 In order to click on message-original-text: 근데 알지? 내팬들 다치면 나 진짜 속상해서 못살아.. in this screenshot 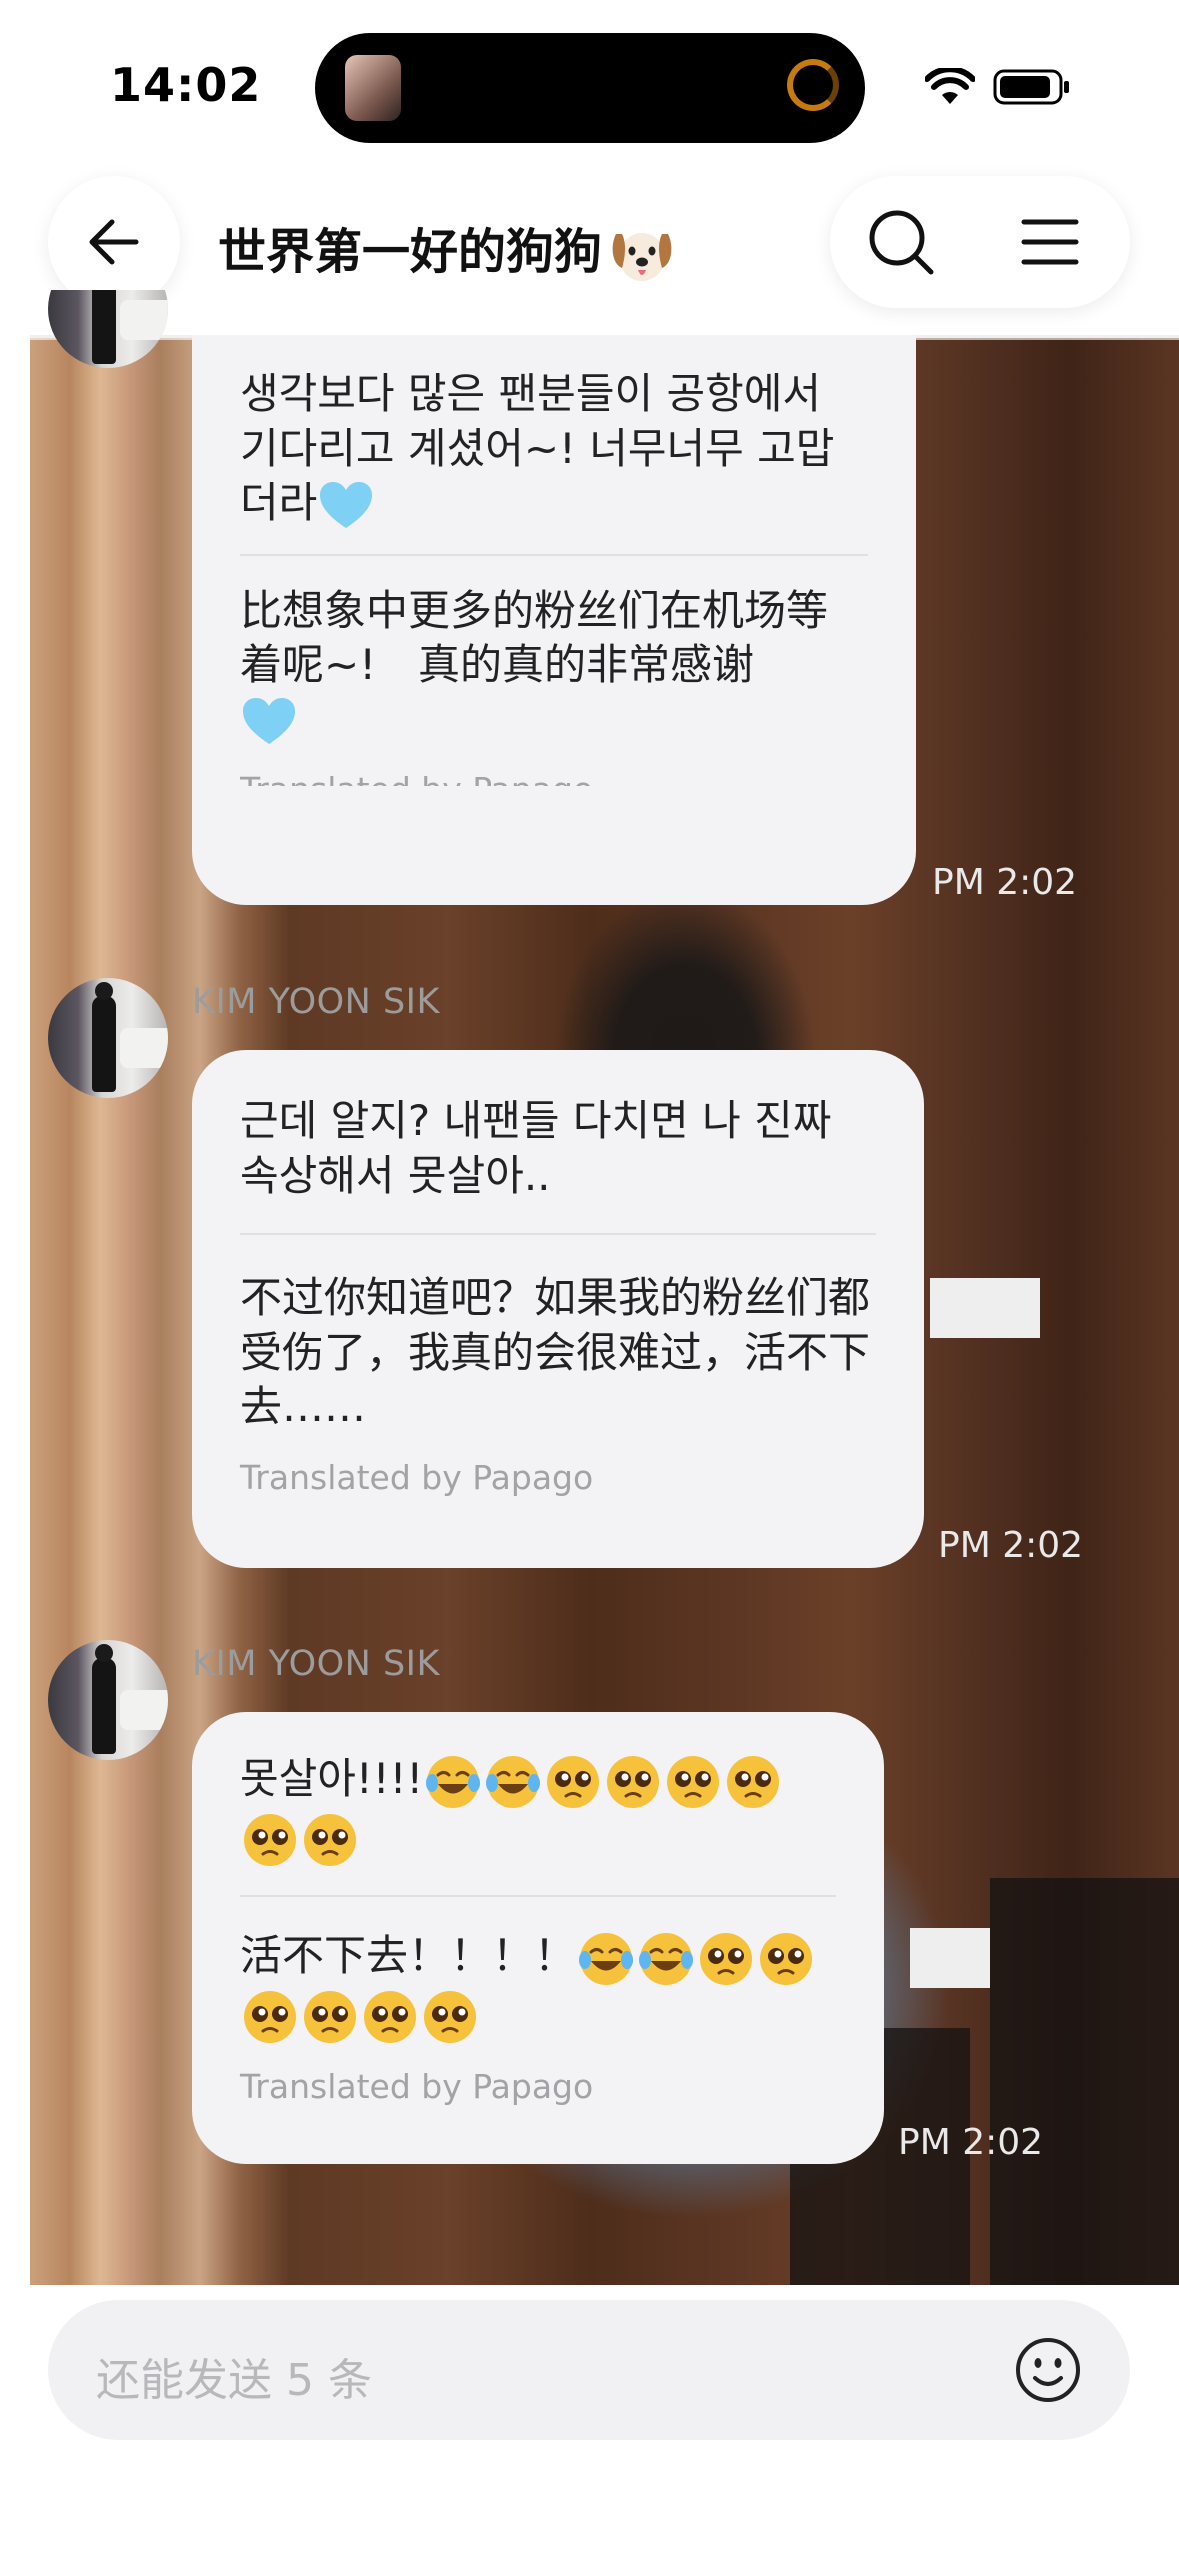, I will do `click(536, 1148)`.